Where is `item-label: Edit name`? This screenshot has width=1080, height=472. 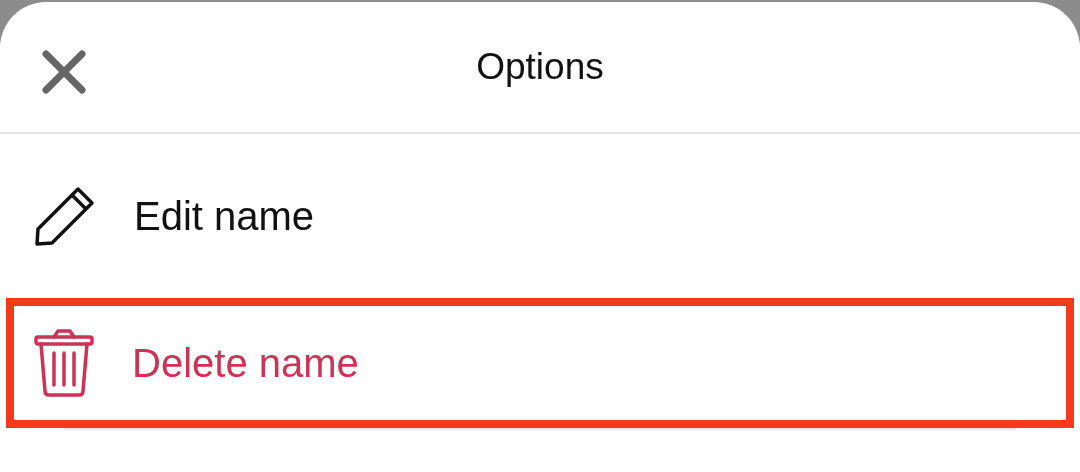
item-label: Edit name is located at coordinates (224, 216).